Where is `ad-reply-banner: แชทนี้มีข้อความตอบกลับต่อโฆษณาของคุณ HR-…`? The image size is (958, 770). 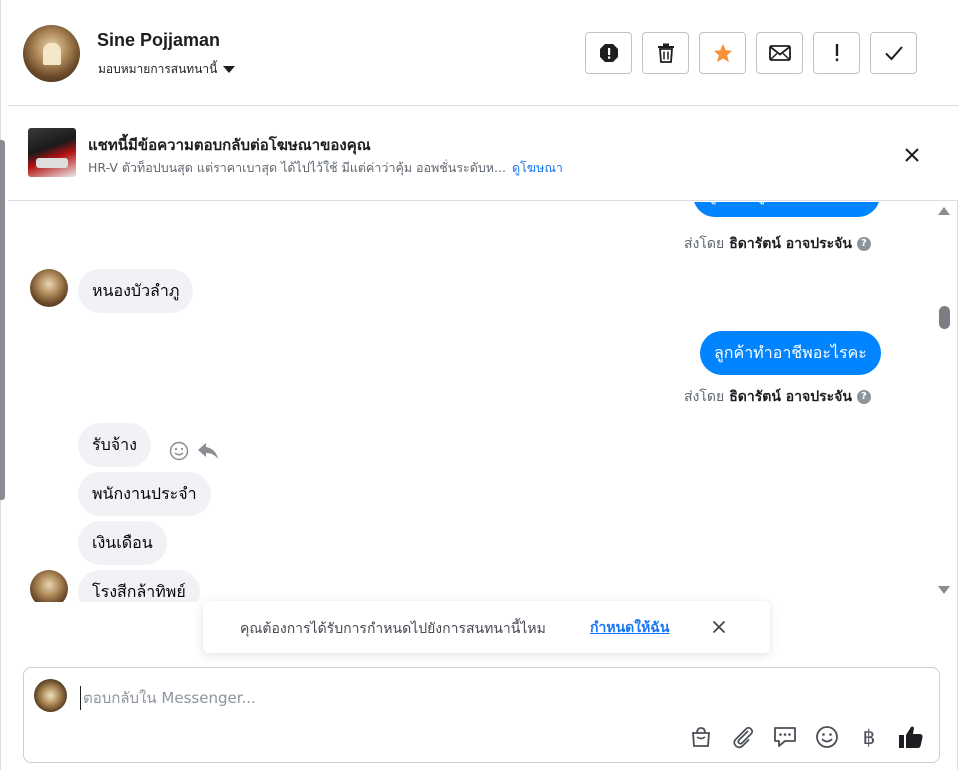
ad-reply-banner: แชทนี้มีข้อความตอบกลับต่อโฆษณาของคุณ HR-… is located at coordinates (483, 154).